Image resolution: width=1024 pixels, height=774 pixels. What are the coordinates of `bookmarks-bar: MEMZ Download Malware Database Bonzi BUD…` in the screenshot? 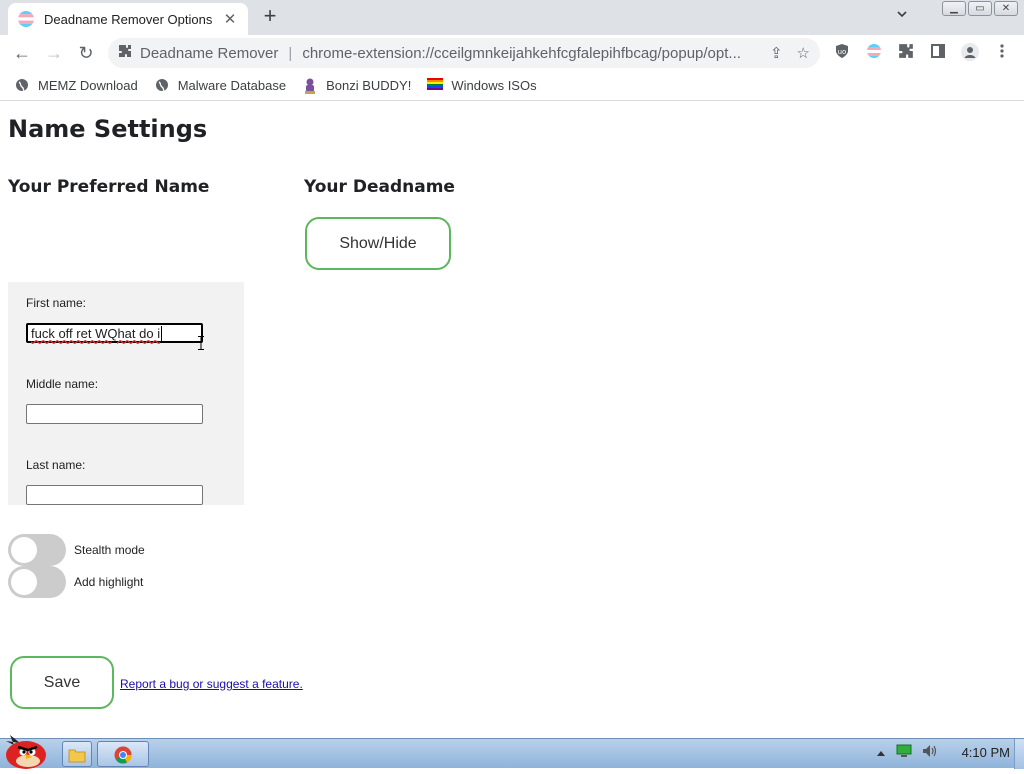 It's located at (512, 86).